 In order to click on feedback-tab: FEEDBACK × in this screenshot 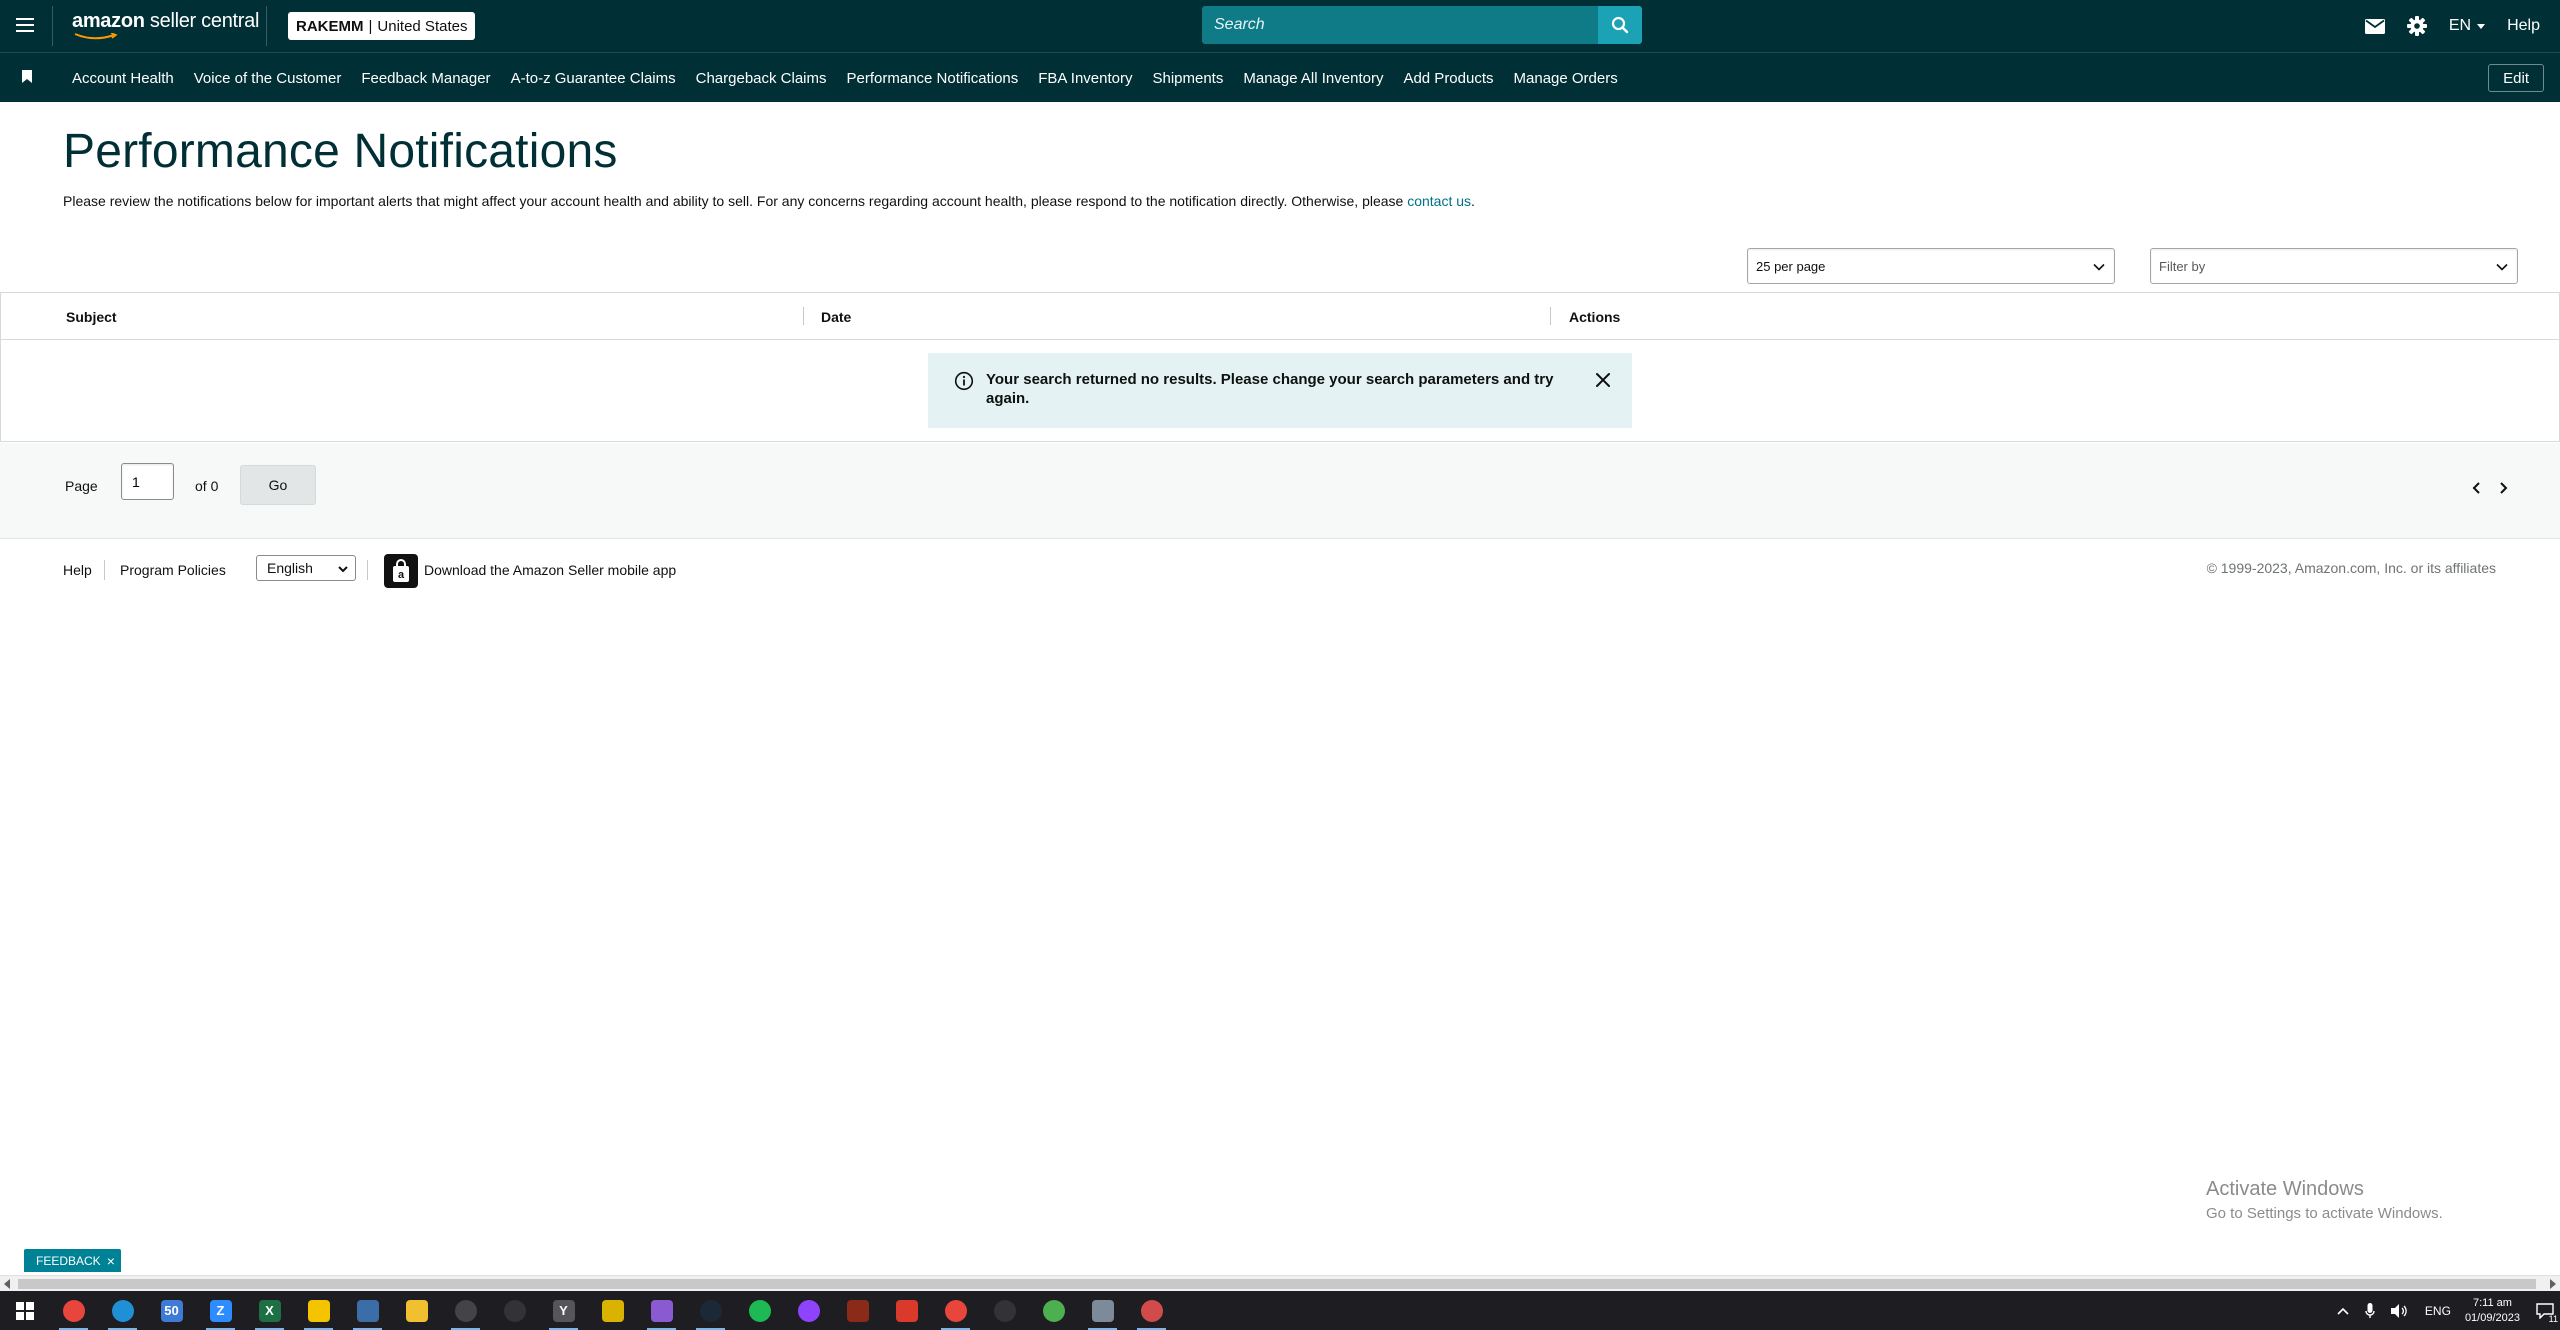, I will do `click(72, 1260)`.